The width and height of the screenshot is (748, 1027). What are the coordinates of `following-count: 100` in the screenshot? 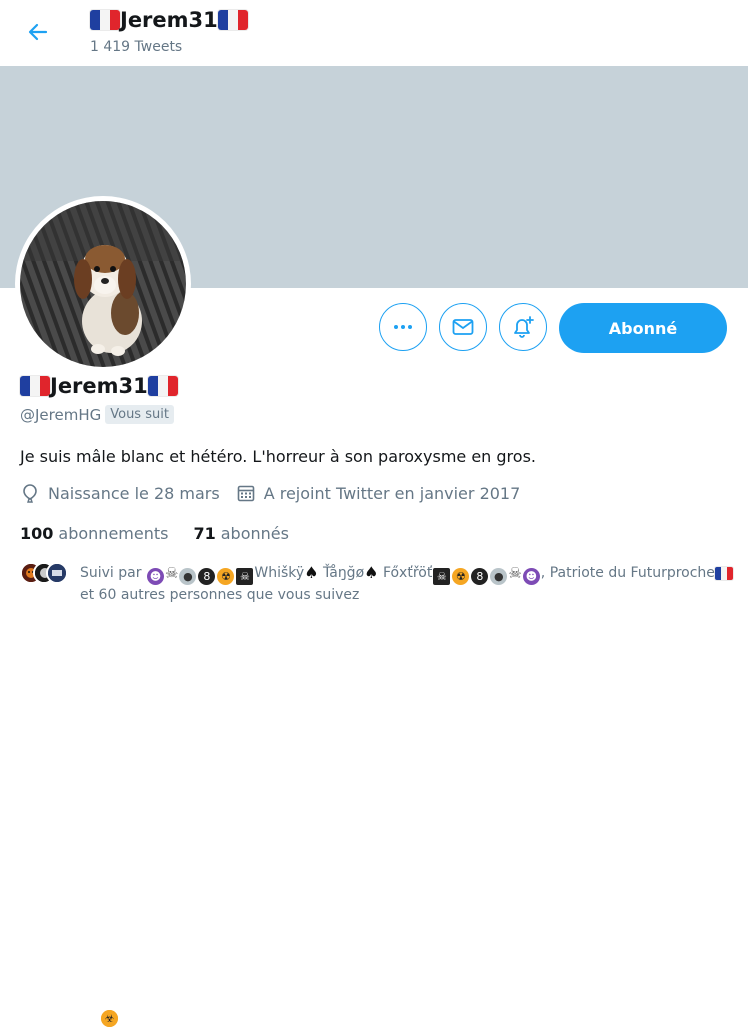 It's located at (37, 533).